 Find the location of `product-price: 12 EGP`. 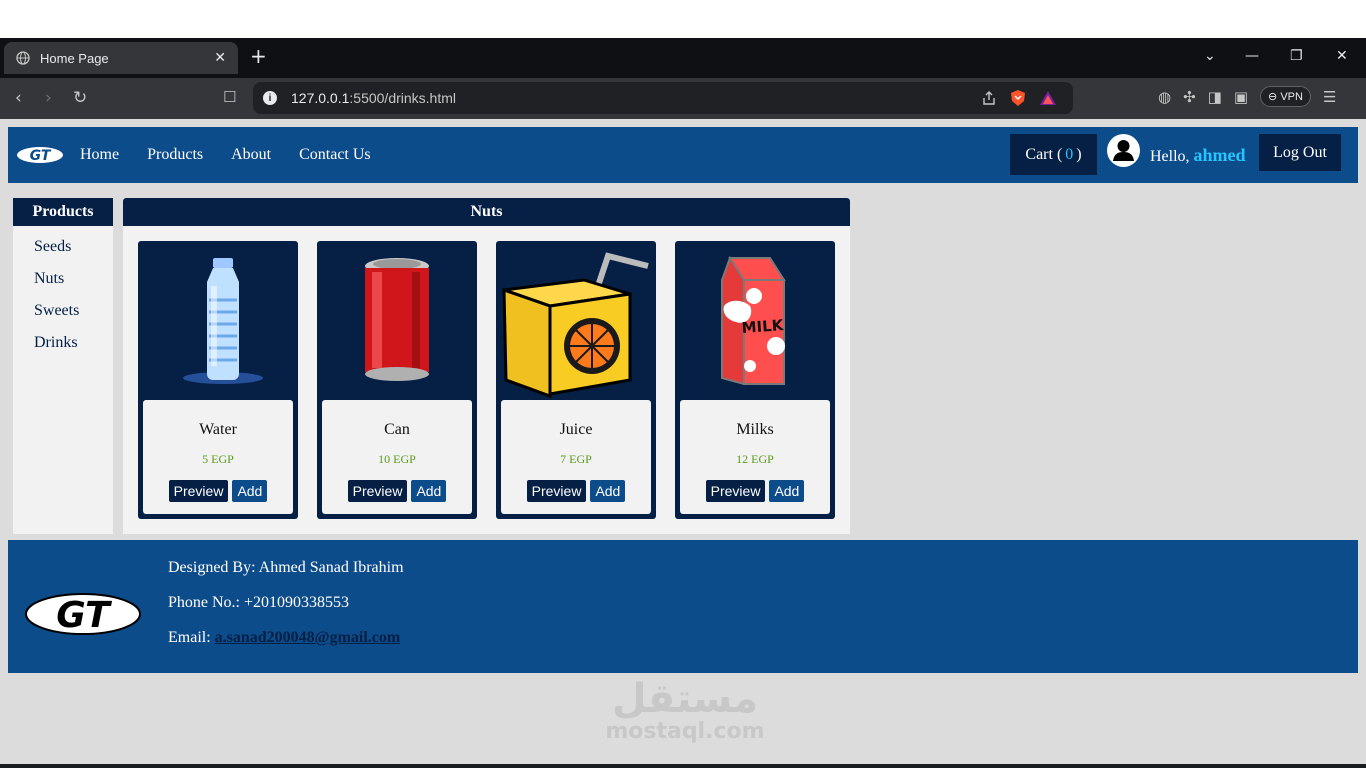

product-price: 12 EGP is located at coordinates (755, 459).